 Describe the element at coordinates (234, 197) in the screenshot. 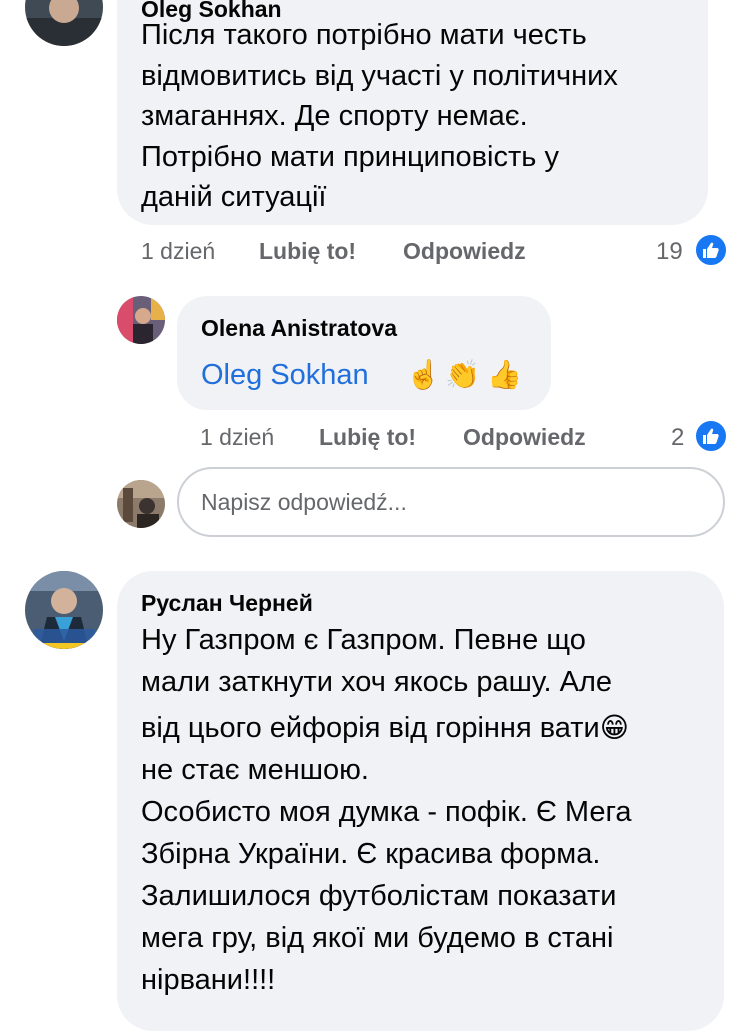

I see `comment-text-line: даній ситуації` at that location.